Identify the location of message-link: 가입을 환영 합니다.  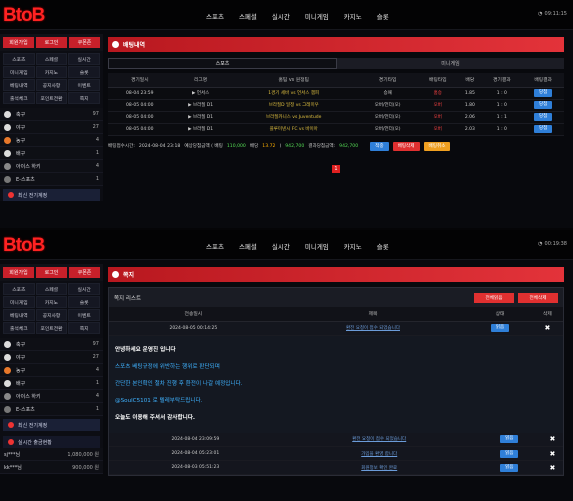
(379, 454).